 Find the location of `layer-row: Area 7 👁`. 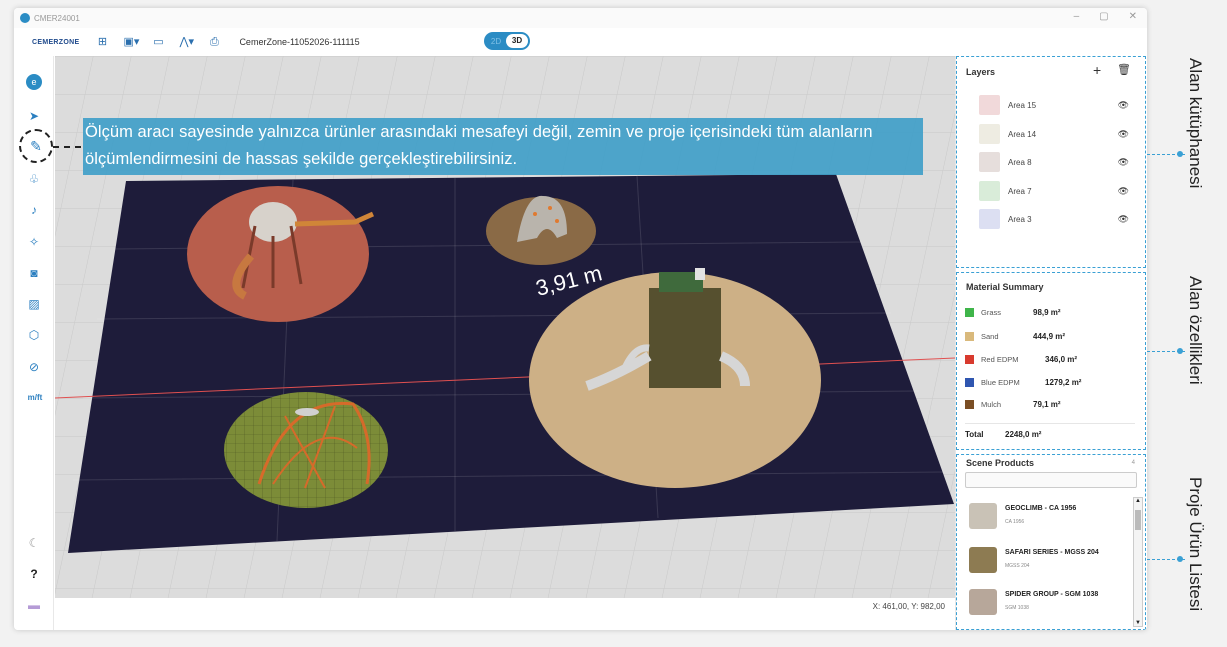

layer-row: Area 7 👁 is located at coordinates (1054, 191).